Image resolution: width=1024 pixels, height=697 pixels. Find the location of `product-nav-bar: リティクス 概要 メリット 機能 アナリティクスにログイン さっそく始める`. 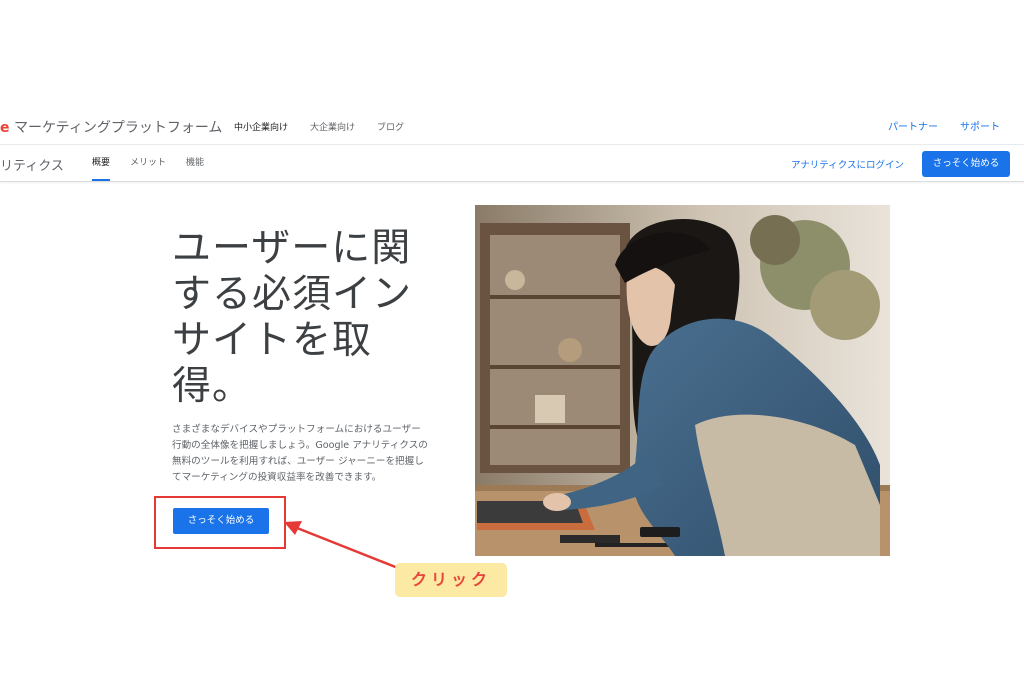

product-nav-bar: リティクス 概要 メリット 機能 アナリティクスにログイン さっそく始める is located at coordinates (512, 164).